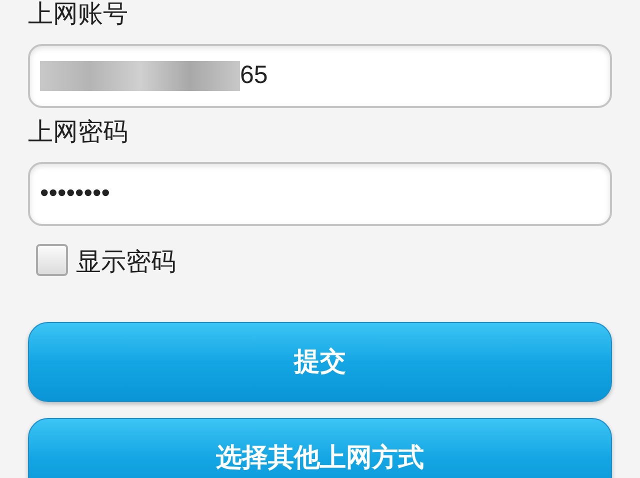 The image size is (640, 478). What do you see at coordinates (320, 76) in the screenshot?
I see `input-field: 65` at bounding box center [320, 76].